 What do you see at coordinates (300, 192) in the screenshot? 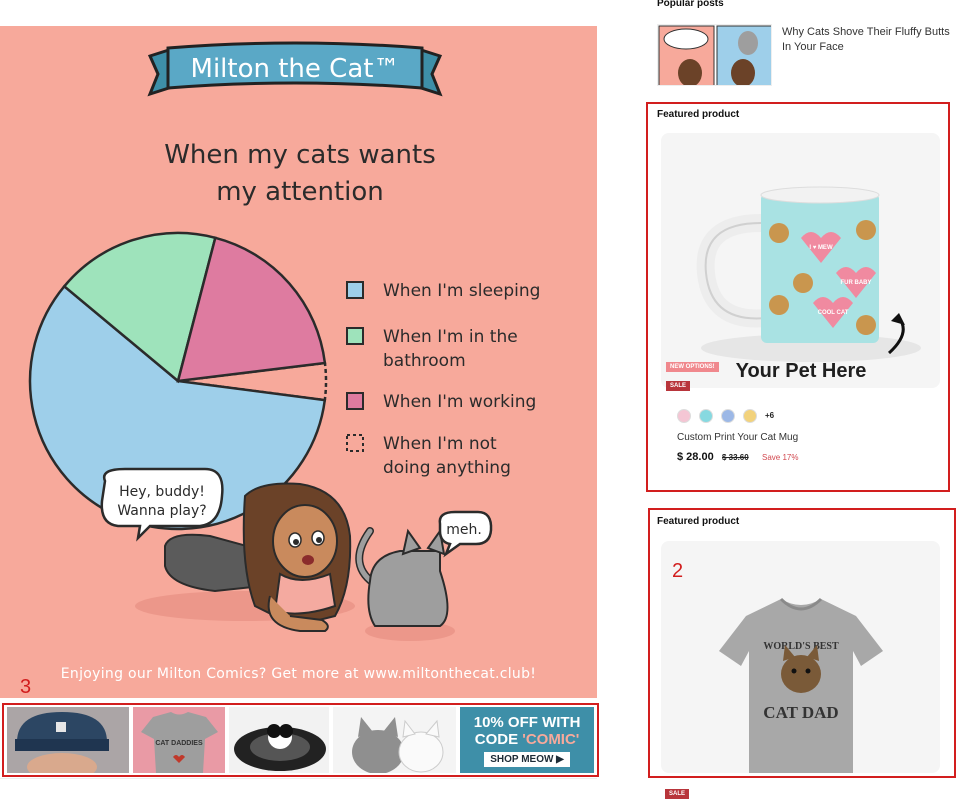
I see `chart-title-line2: my attention` at bounding box center [300, 192].